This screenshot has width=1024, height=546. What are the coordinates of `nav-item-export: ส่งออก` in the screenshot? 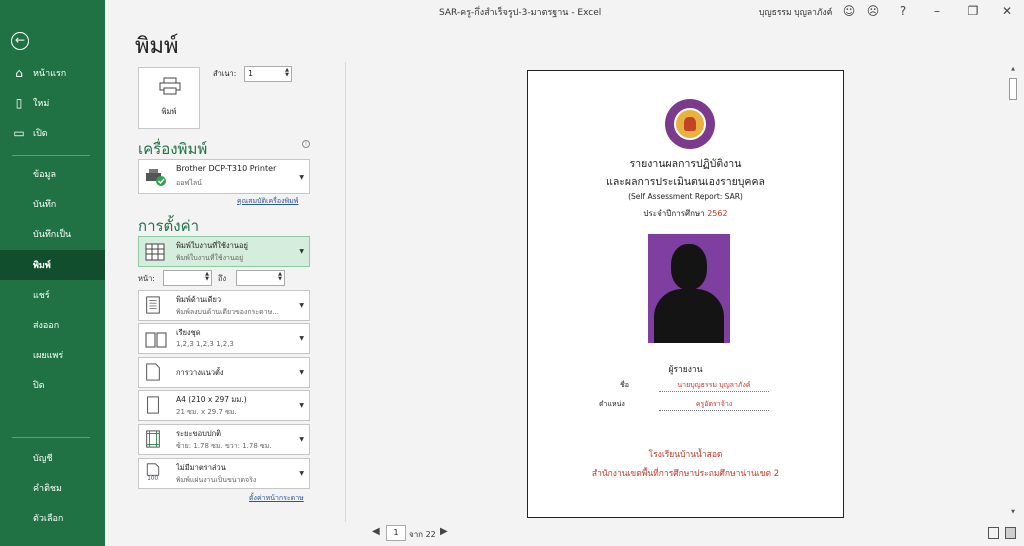 It's located at (52, 325).